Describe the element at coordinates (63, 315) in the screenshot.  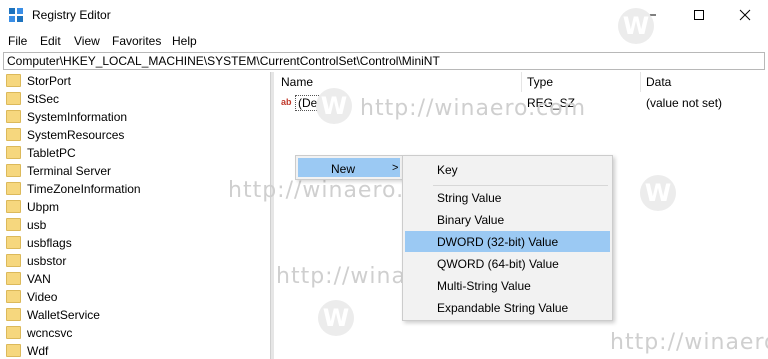
I see `tree-item-label: WalletService` at that location.